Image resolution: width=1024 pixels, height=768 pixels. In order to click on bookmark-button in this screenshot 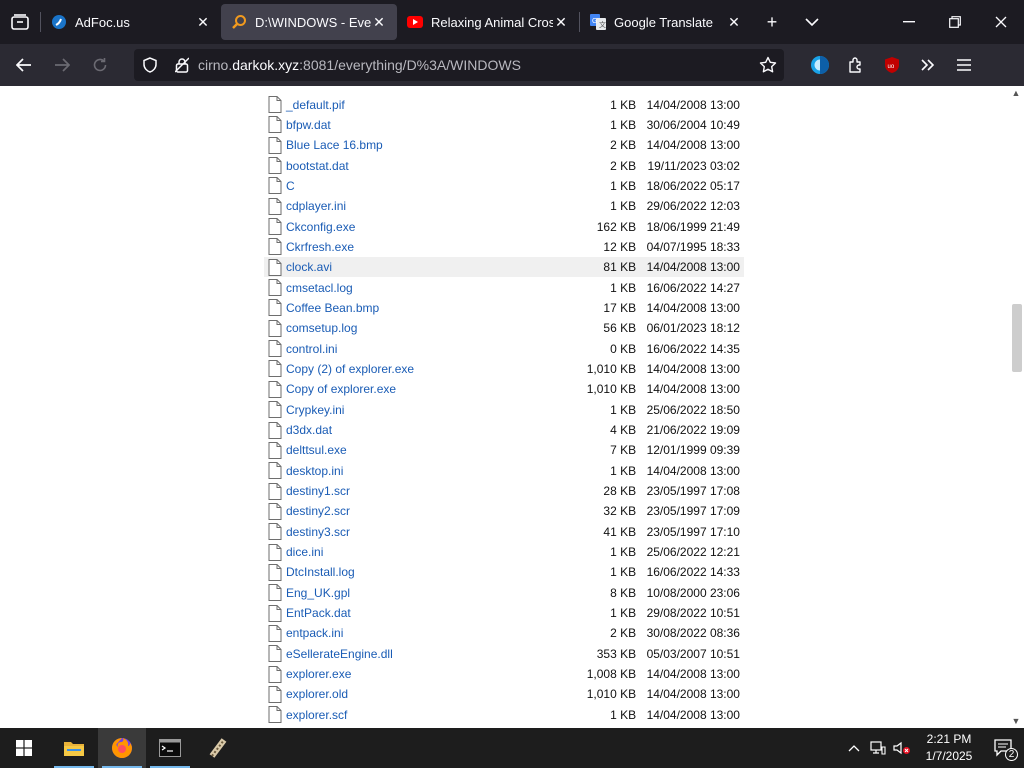, I will do `click(768, 65)`.